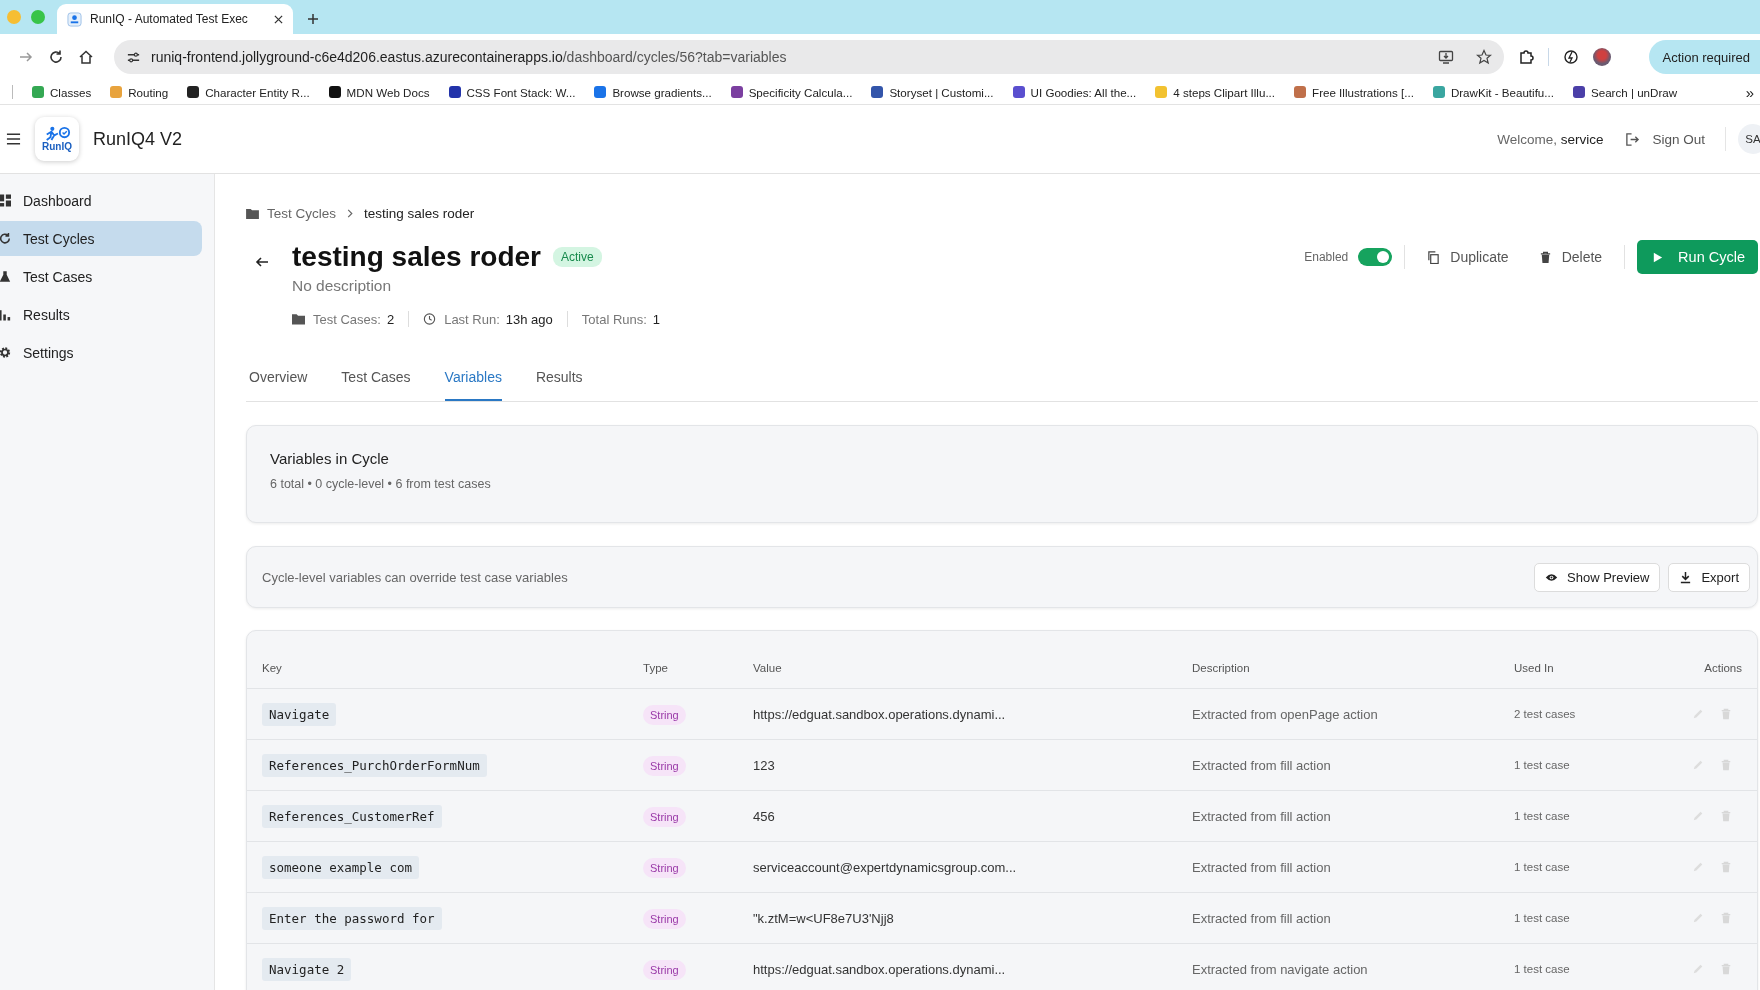 The height and width of the screenshot is (990, 1760). What do you see at coordinates (1709, 577) in the screenshot?
I see `export-button: Export` at bounding box center [1709, 577].